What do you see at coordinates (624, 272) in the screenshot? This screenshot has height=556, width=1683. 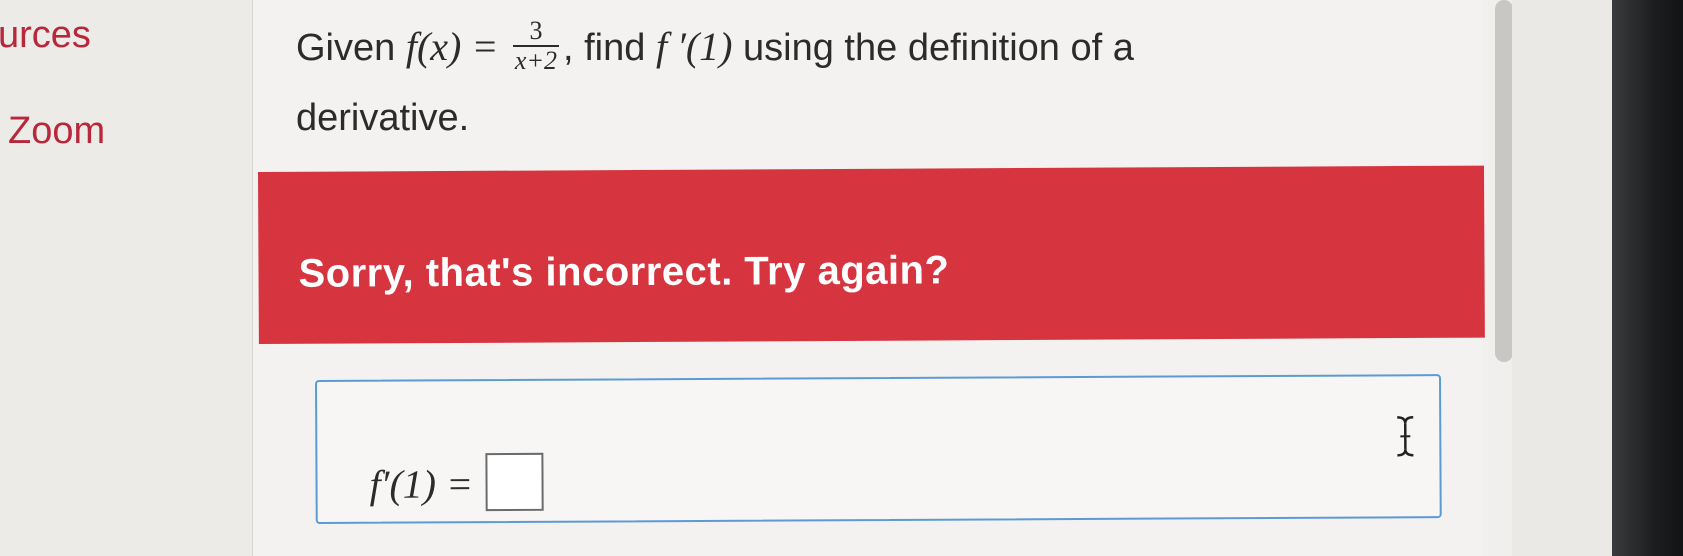 I see `error-message: Sorry, that's incorrect. Try again?` at bounding box center [624, 272].